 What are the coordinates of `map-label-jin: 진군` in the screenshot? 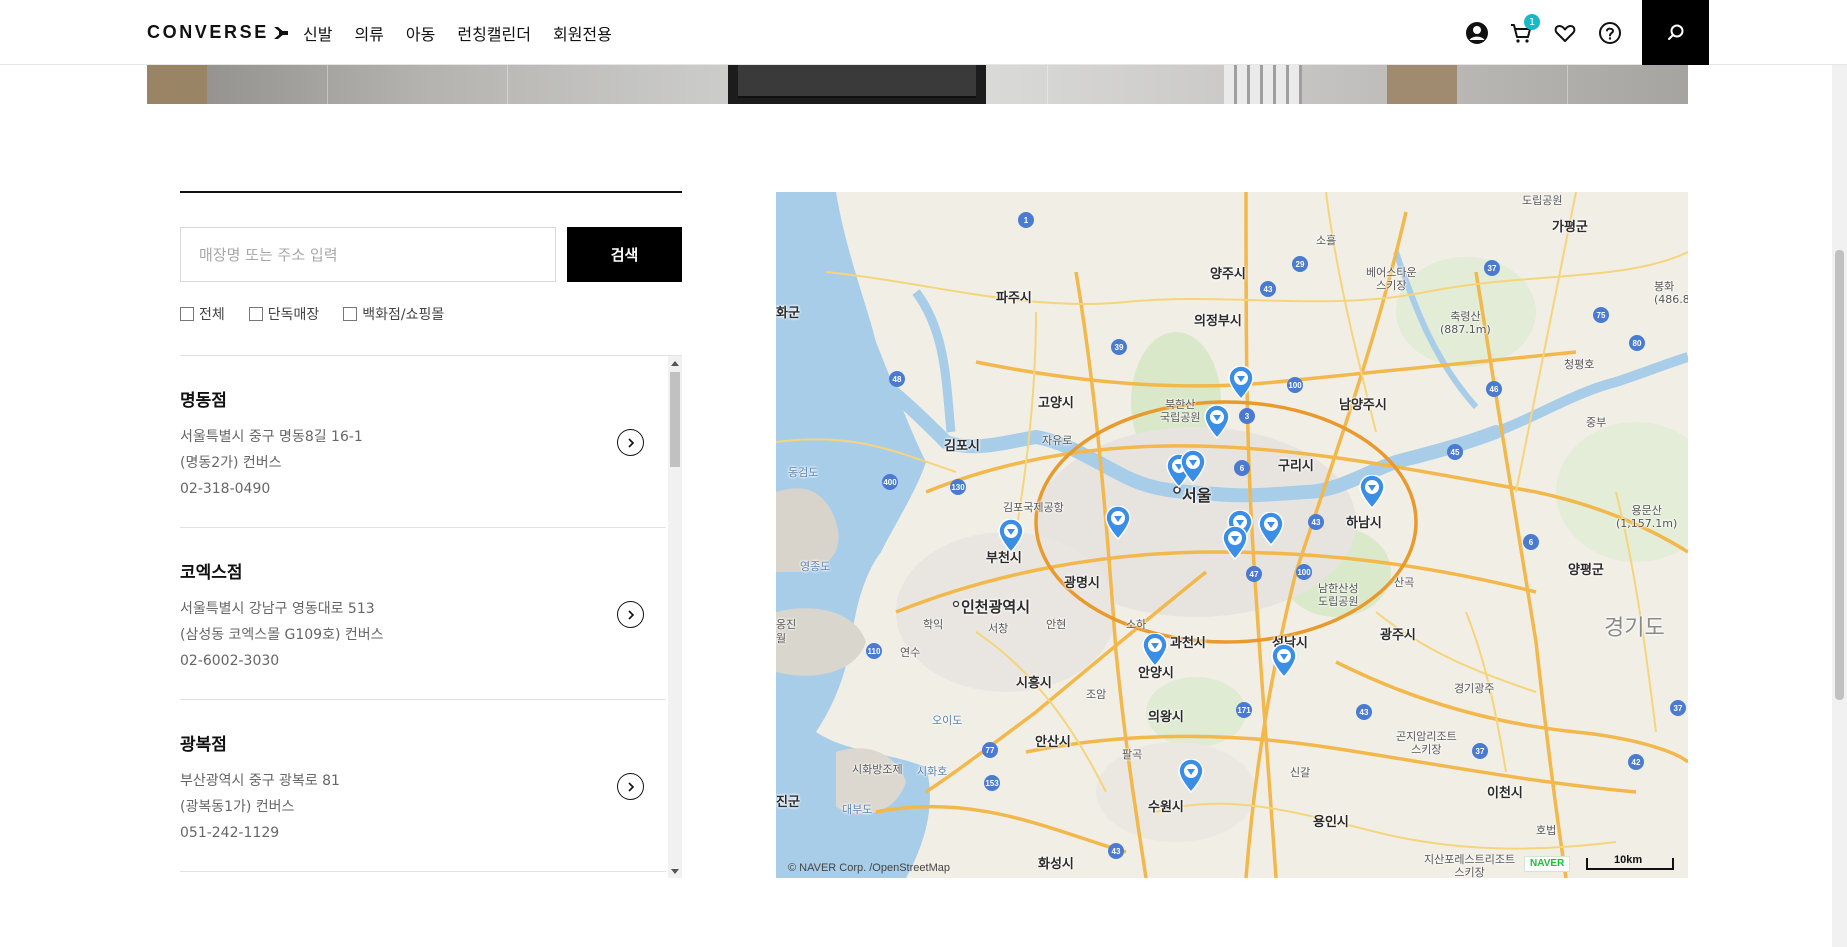 It's located at (788, 802).